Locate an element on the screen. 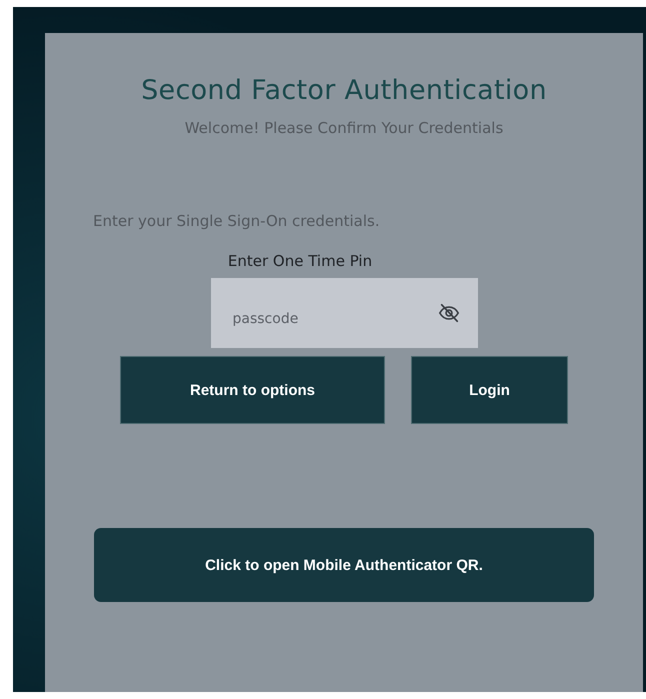  hidden-eye-icon is located at coordinates (449, 313).